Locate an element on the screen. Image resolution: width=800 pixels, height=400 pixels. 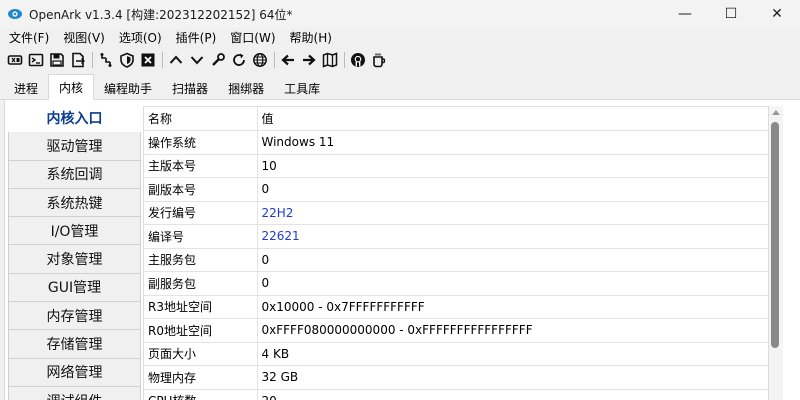
table-vertical-scrollbar is located at coordinates (776, 253).